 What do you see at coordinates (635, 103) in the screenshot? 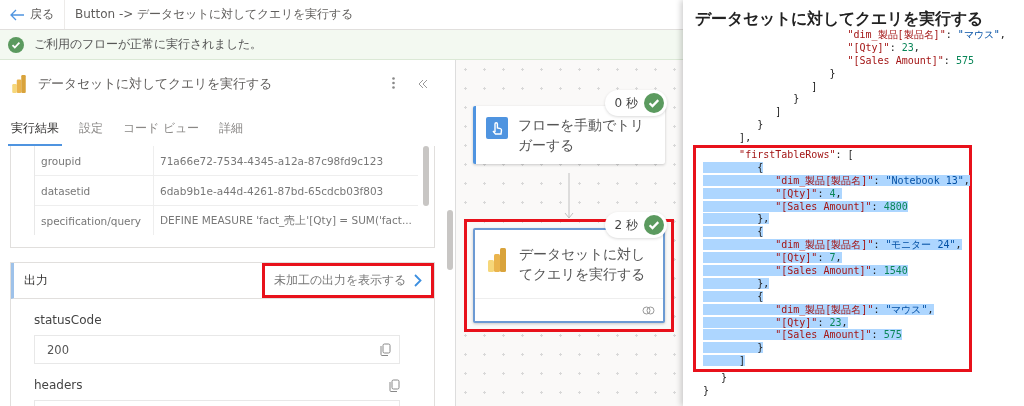
I see `duration-badge: 0 秒` at bounding box center [635, 103].